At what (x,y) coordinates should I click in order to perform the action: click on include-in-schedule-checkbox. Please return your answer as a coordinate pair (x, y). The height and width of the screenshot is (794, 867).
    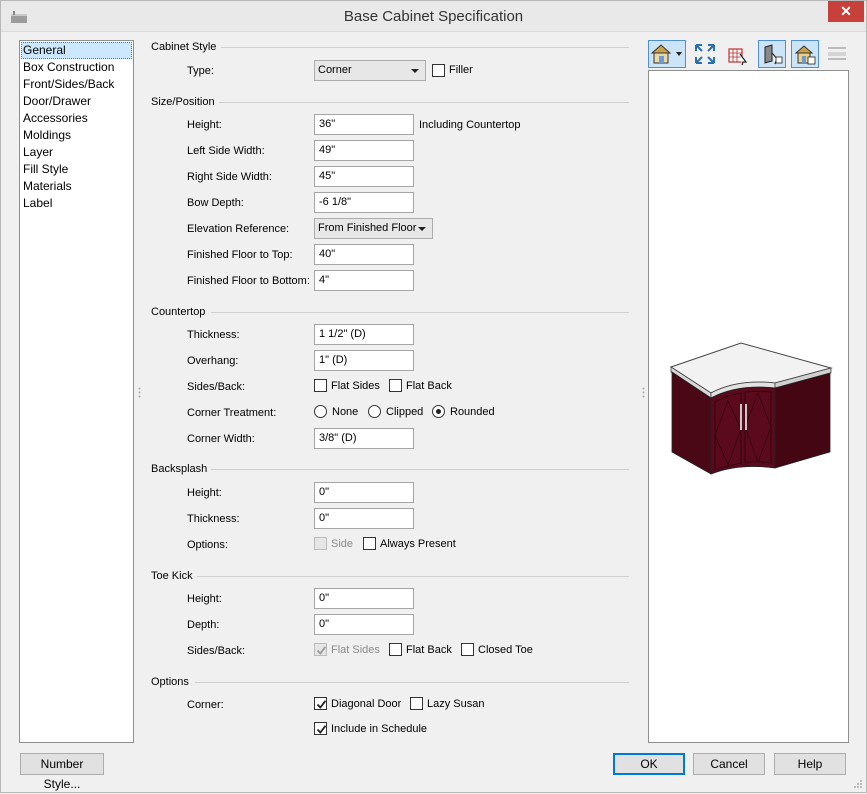
    Looking at the image, I should click on (320, 728).